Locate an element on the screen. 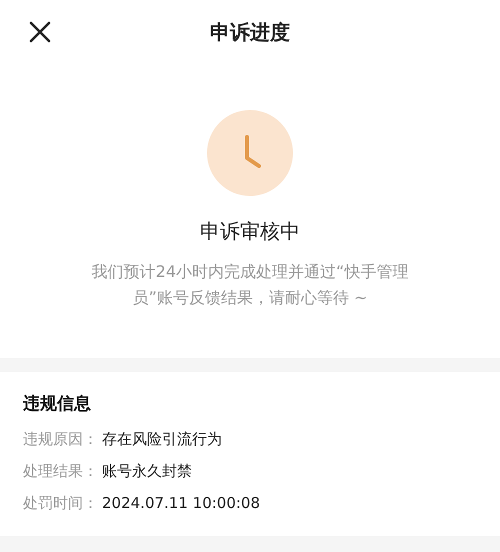  info-value: 账号永久封禁 is located at coordinates (147, 471).